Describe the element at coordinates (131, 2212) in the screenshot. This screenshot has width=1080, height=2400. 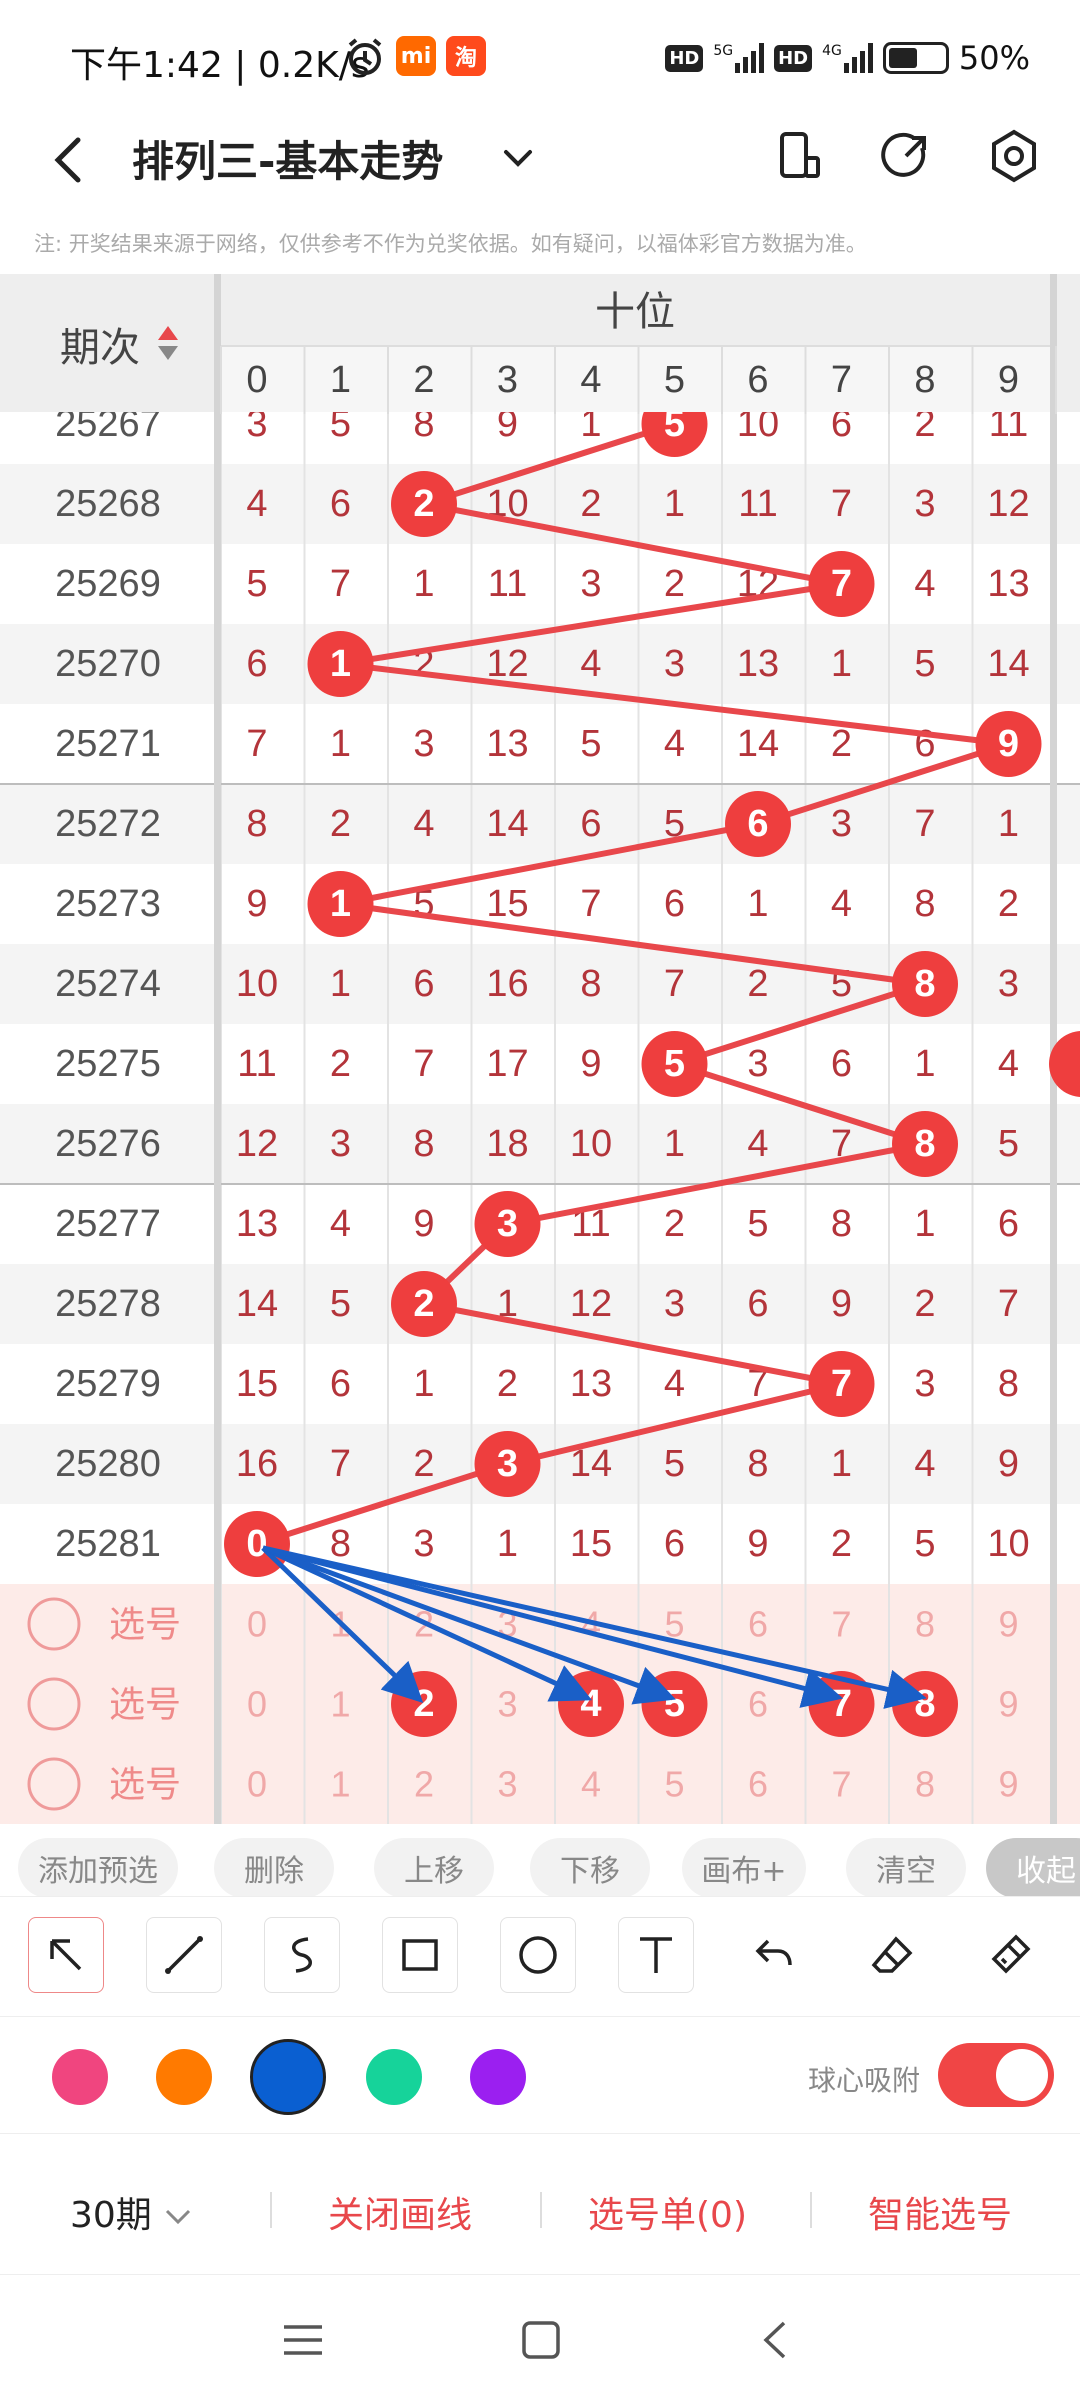
I see `period-select: 30期` at that location.